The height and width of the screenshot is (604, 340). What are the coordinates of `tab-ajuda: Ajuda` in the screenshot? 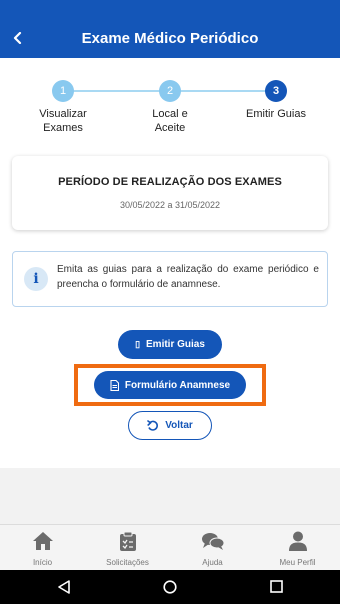 It's located at (212, 549).